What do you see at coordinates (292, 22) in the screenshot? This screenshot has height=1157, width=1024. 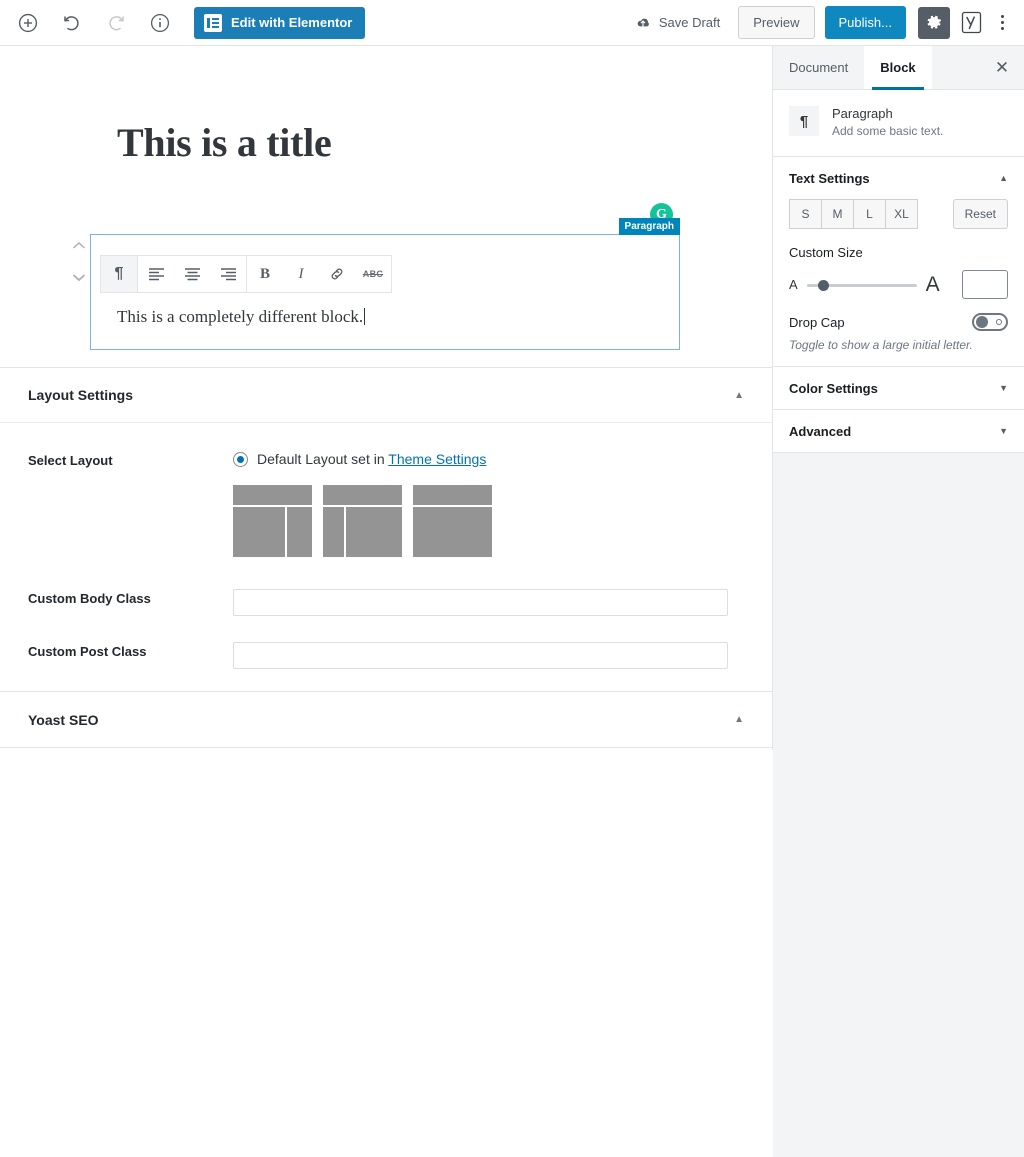 I see `edit-with-elementor-label: Edit with Elementor` at bounding box center [292, 22].